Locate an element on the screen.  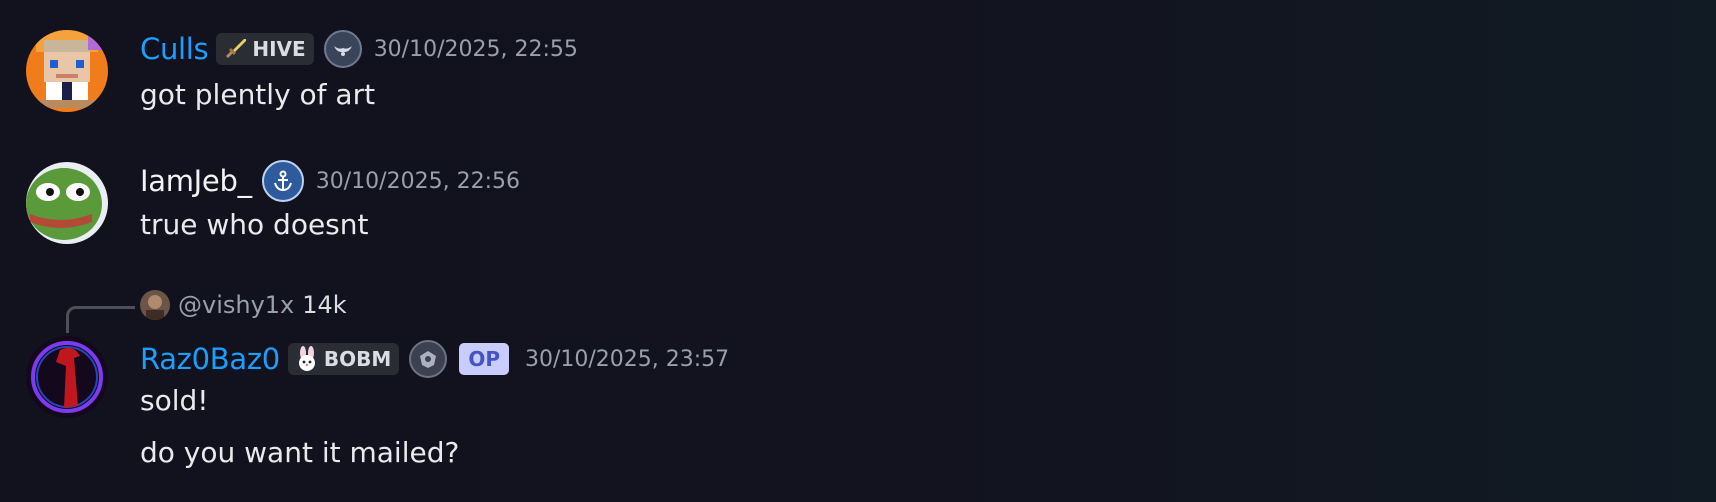
guild-tag-label: HIVE is located at coordinates (279, 49).